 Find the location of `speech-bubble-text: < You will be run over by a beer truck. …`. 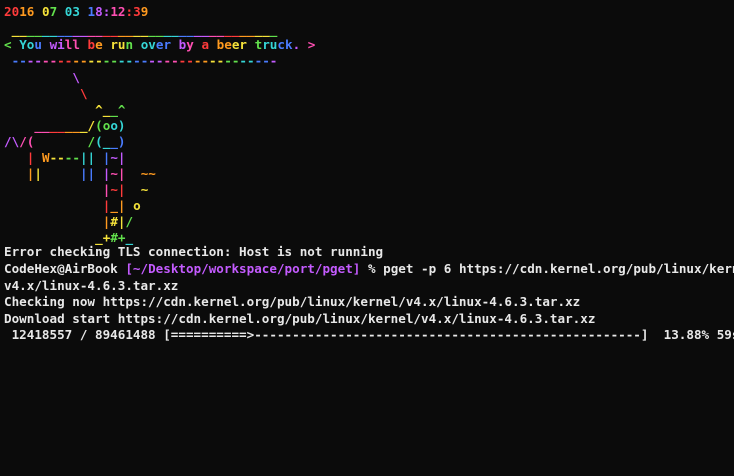

speech-bubble-text: < You will be run over by a beer truck. … is located at coordinates (160, 44).